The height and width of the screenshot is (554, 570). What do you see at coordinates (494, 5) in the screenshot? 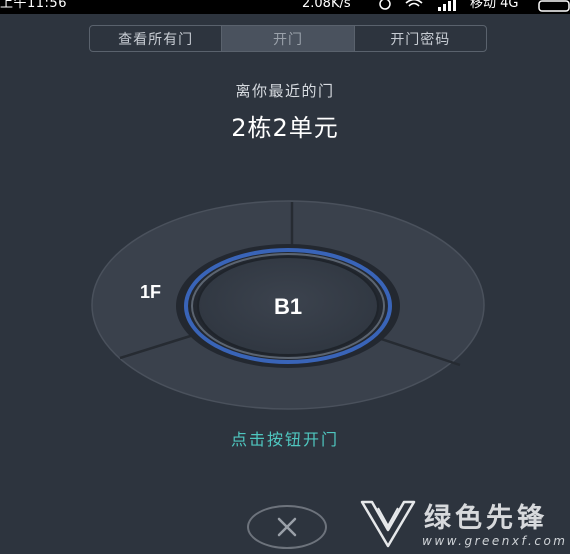
I see `carrier-label: 移动 4G` at bounding box center [494, 5].